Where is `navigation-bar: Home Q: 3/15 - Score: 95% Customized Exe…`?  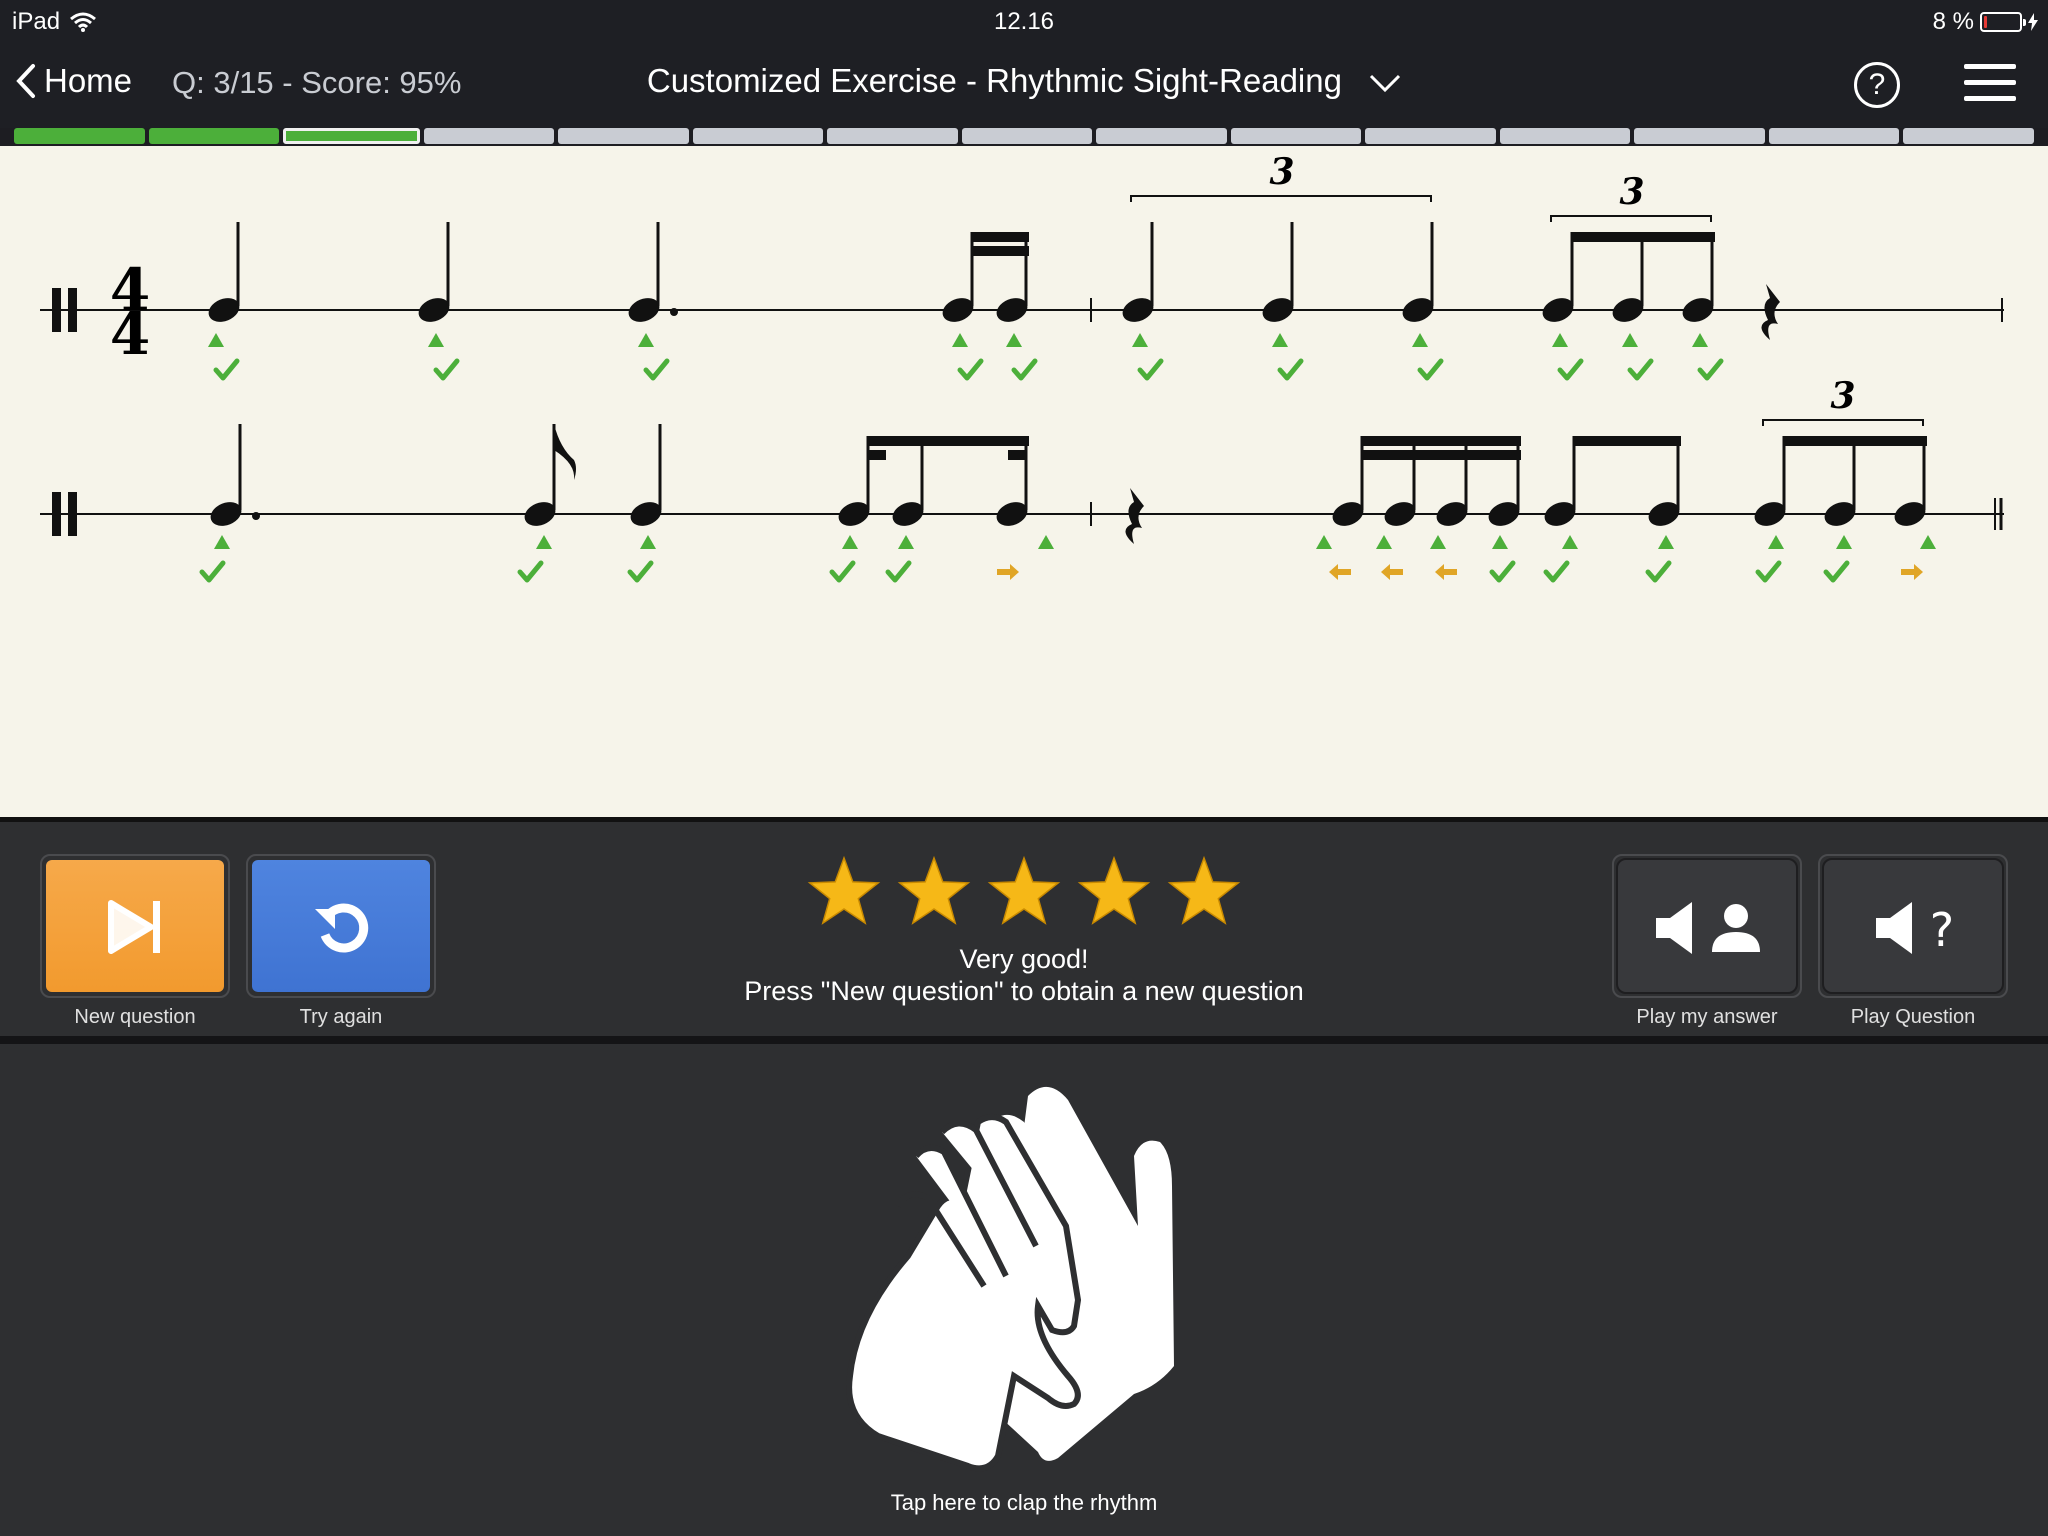
navigation-bar: Home Q: 3/15 - Score: 95% Customized Exe… is located at coordinates (1024, 84).